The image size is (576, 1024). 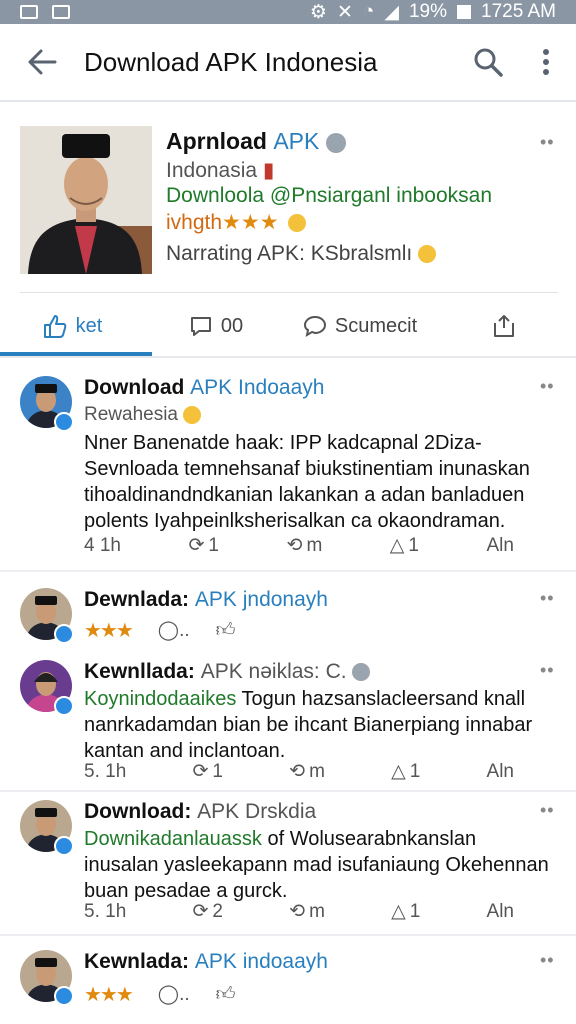 I want to click on profile-more-icon: ••, so click(x=547, y=142).